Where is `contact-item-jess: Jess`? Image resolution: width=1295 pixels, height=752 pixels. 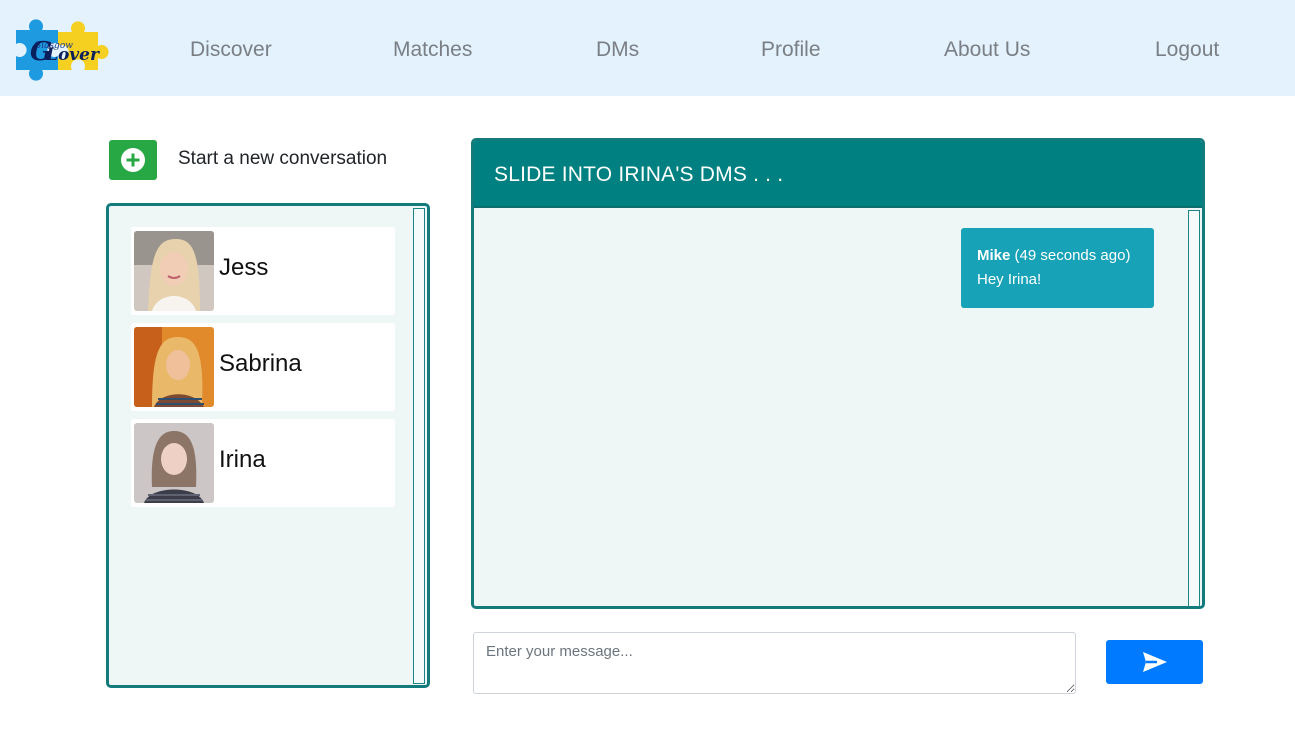 contact-item-jess: Jess is located at coordinates (263, 271).